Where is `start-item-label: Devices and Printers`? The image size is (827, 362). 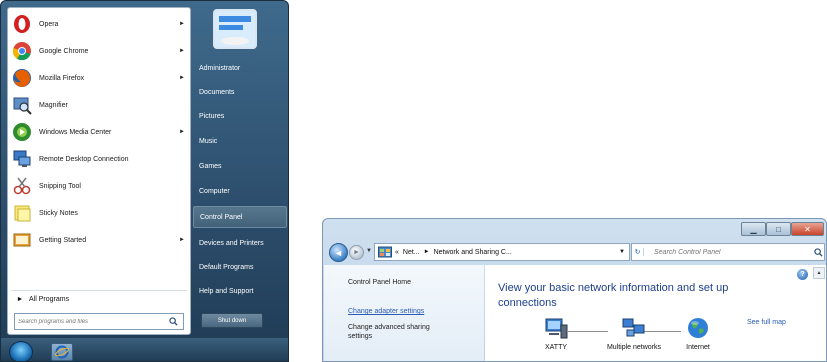 start-item-label: Devices and Printers is located at coordinates (231, 243).